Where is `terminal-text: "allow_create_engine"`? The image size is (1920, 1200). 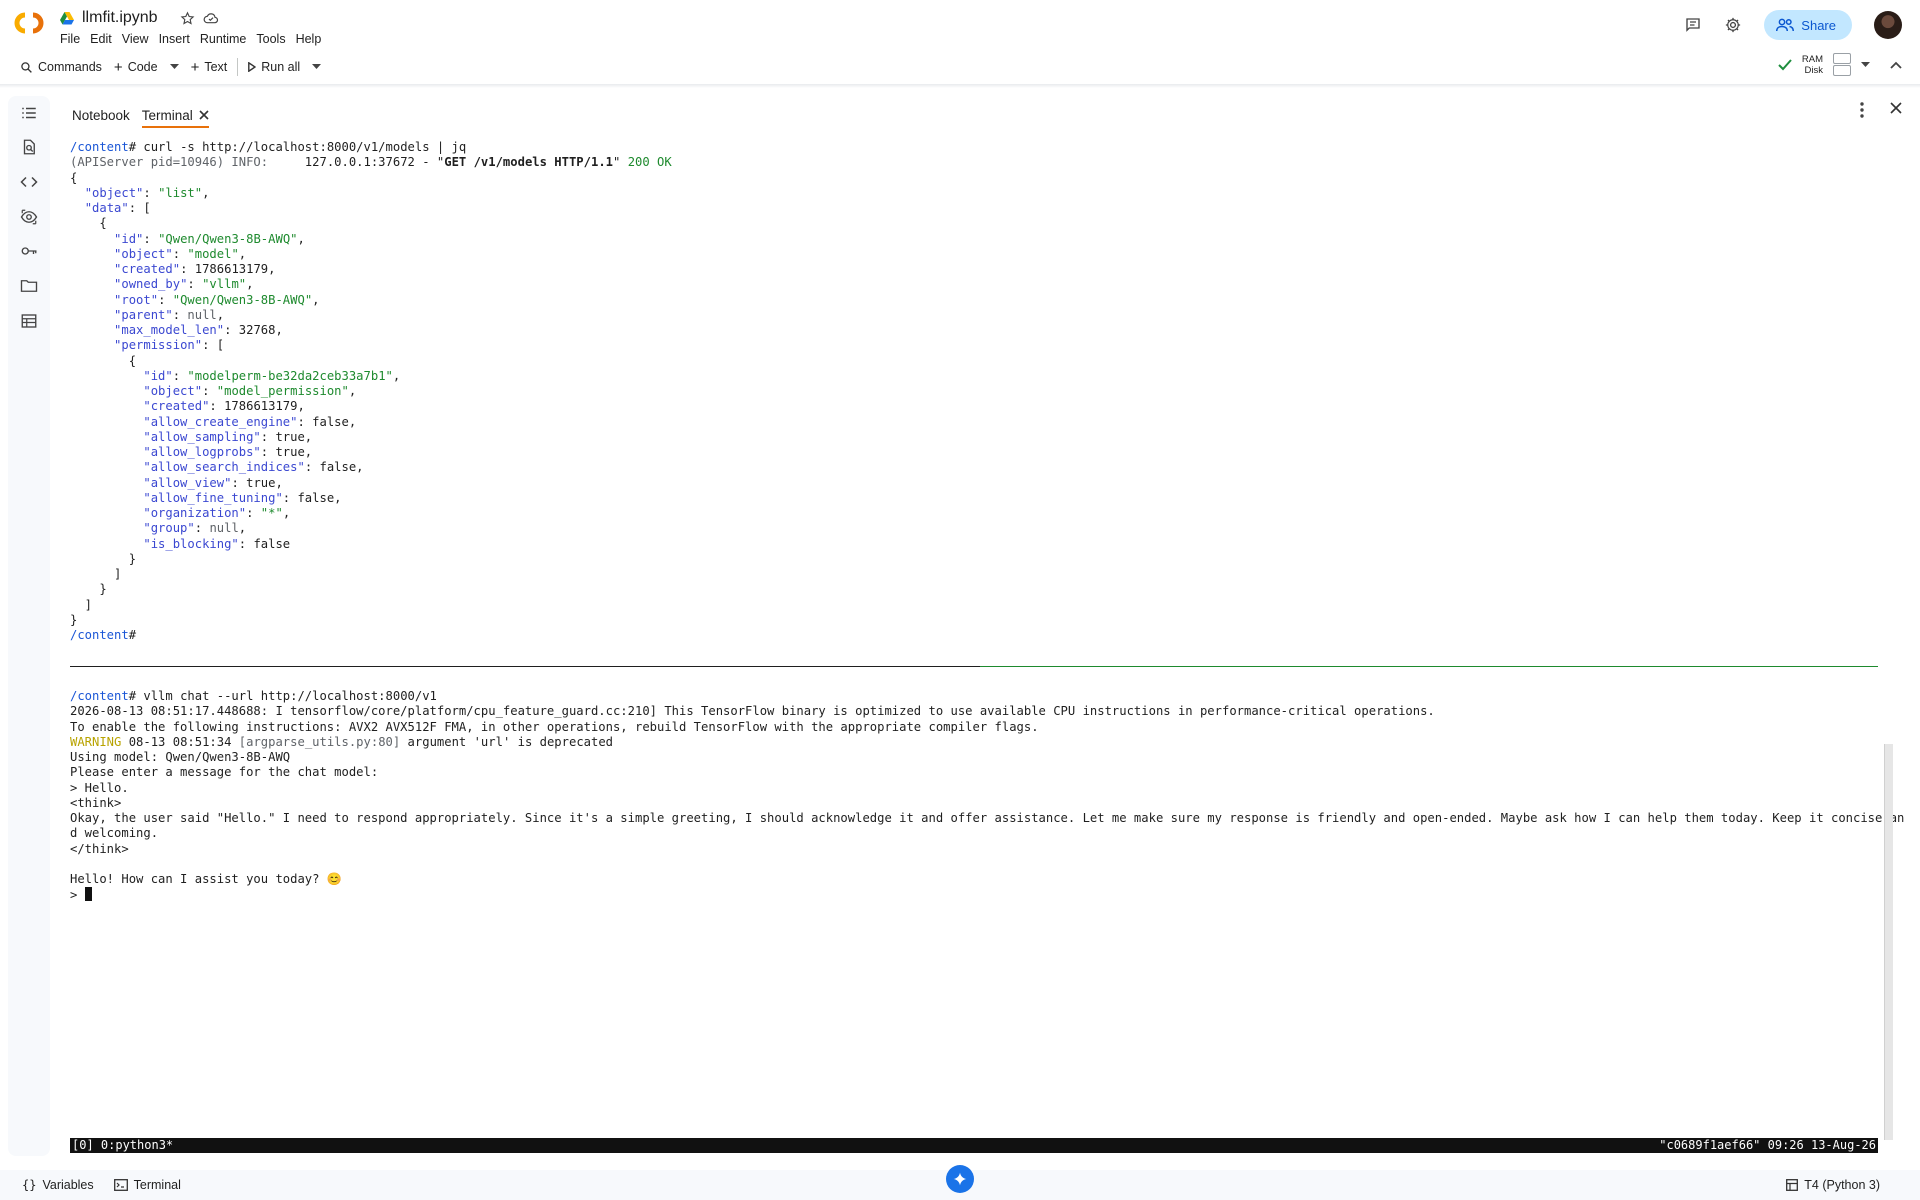 terminal-text: "allow_create_engine" is located at coordinates (220, 422).